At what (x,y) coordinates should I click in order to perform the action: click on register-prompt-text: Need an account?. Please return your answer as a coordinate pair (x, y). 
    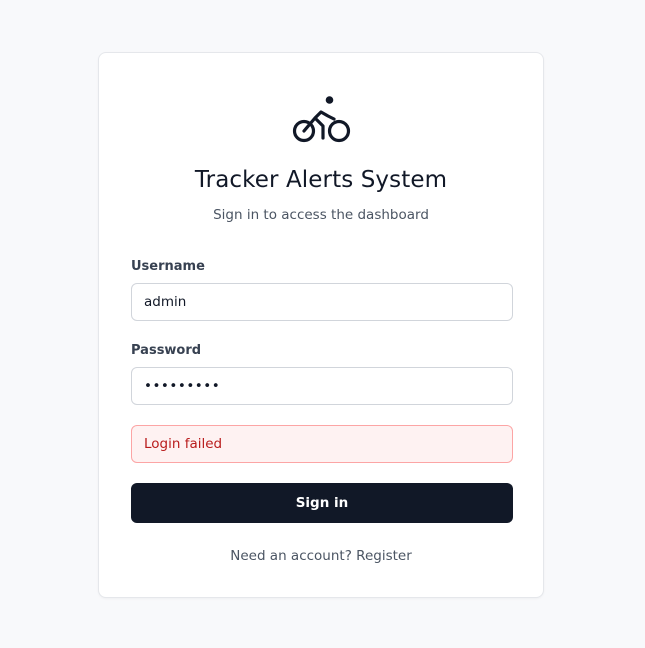
    Looking at the image, I should click on (291, 556).